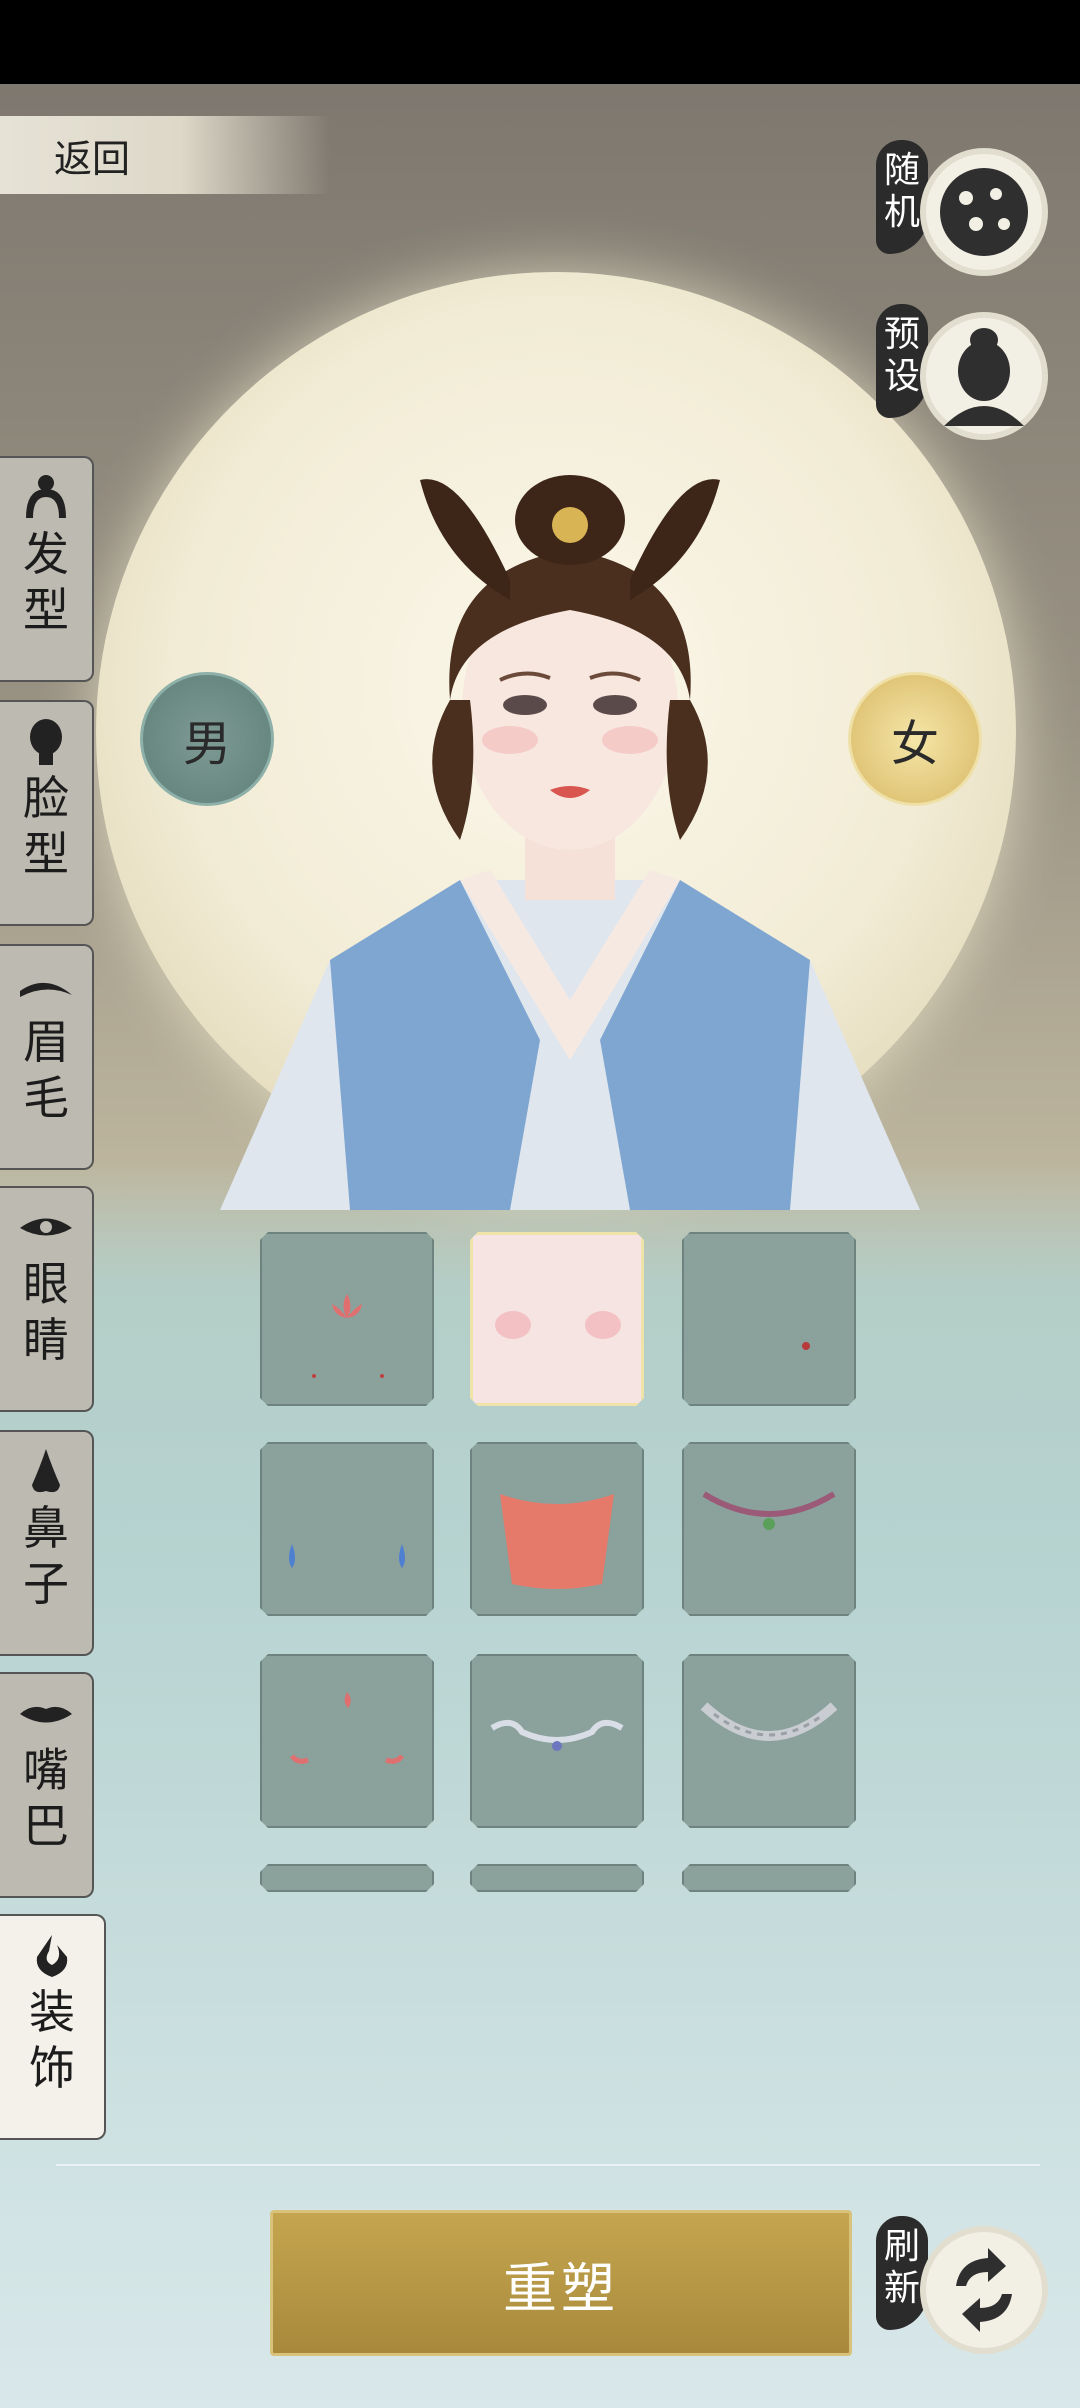  I want to click on hair-bun-icon, so click(46, 498).